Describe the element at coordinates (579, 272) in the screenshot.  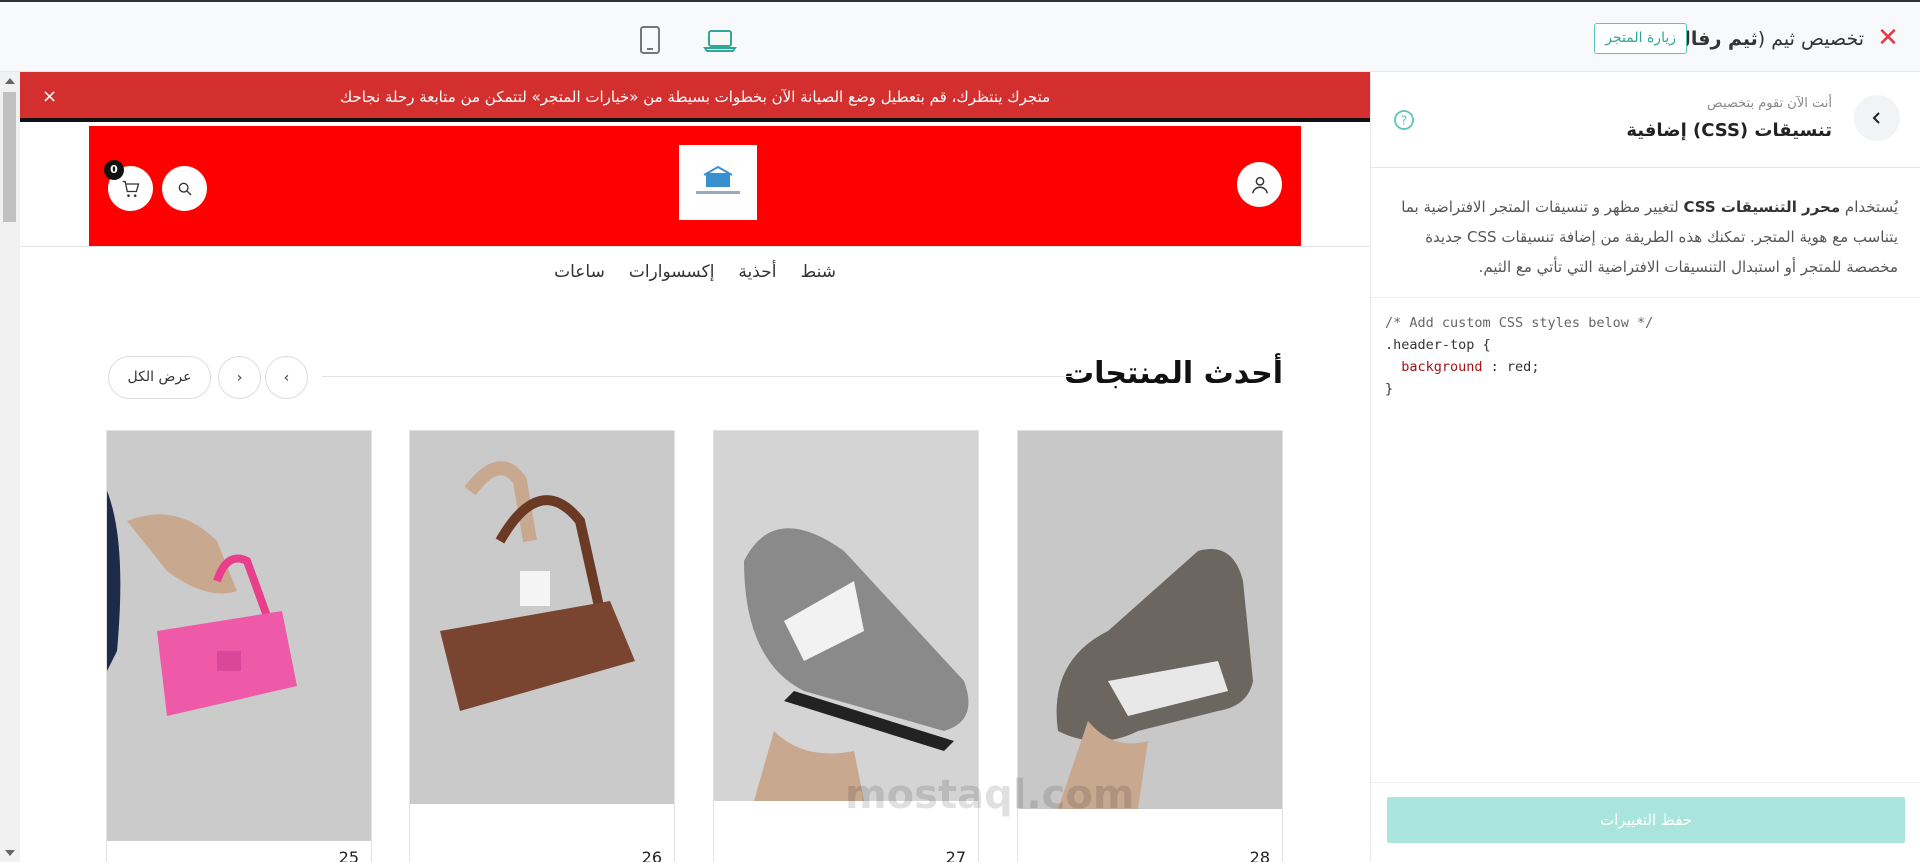
I see `nav-item-watches: ساعات` at that location.